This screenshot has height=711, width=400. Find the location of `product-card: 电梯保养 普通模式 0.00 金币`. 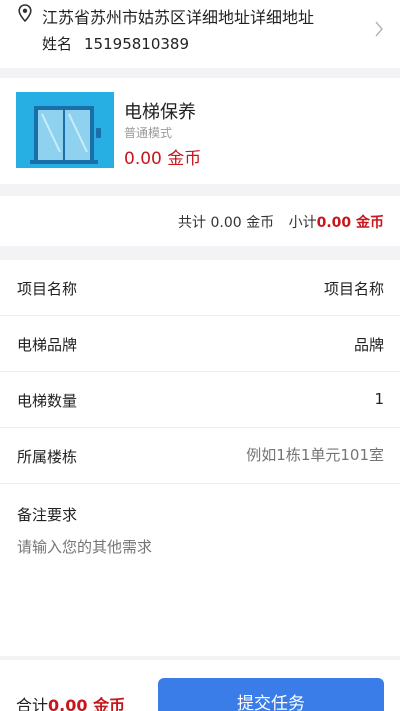

product-card: 电梯保养 普通模式 0.00 金币 is located at coordinates (200, 131).